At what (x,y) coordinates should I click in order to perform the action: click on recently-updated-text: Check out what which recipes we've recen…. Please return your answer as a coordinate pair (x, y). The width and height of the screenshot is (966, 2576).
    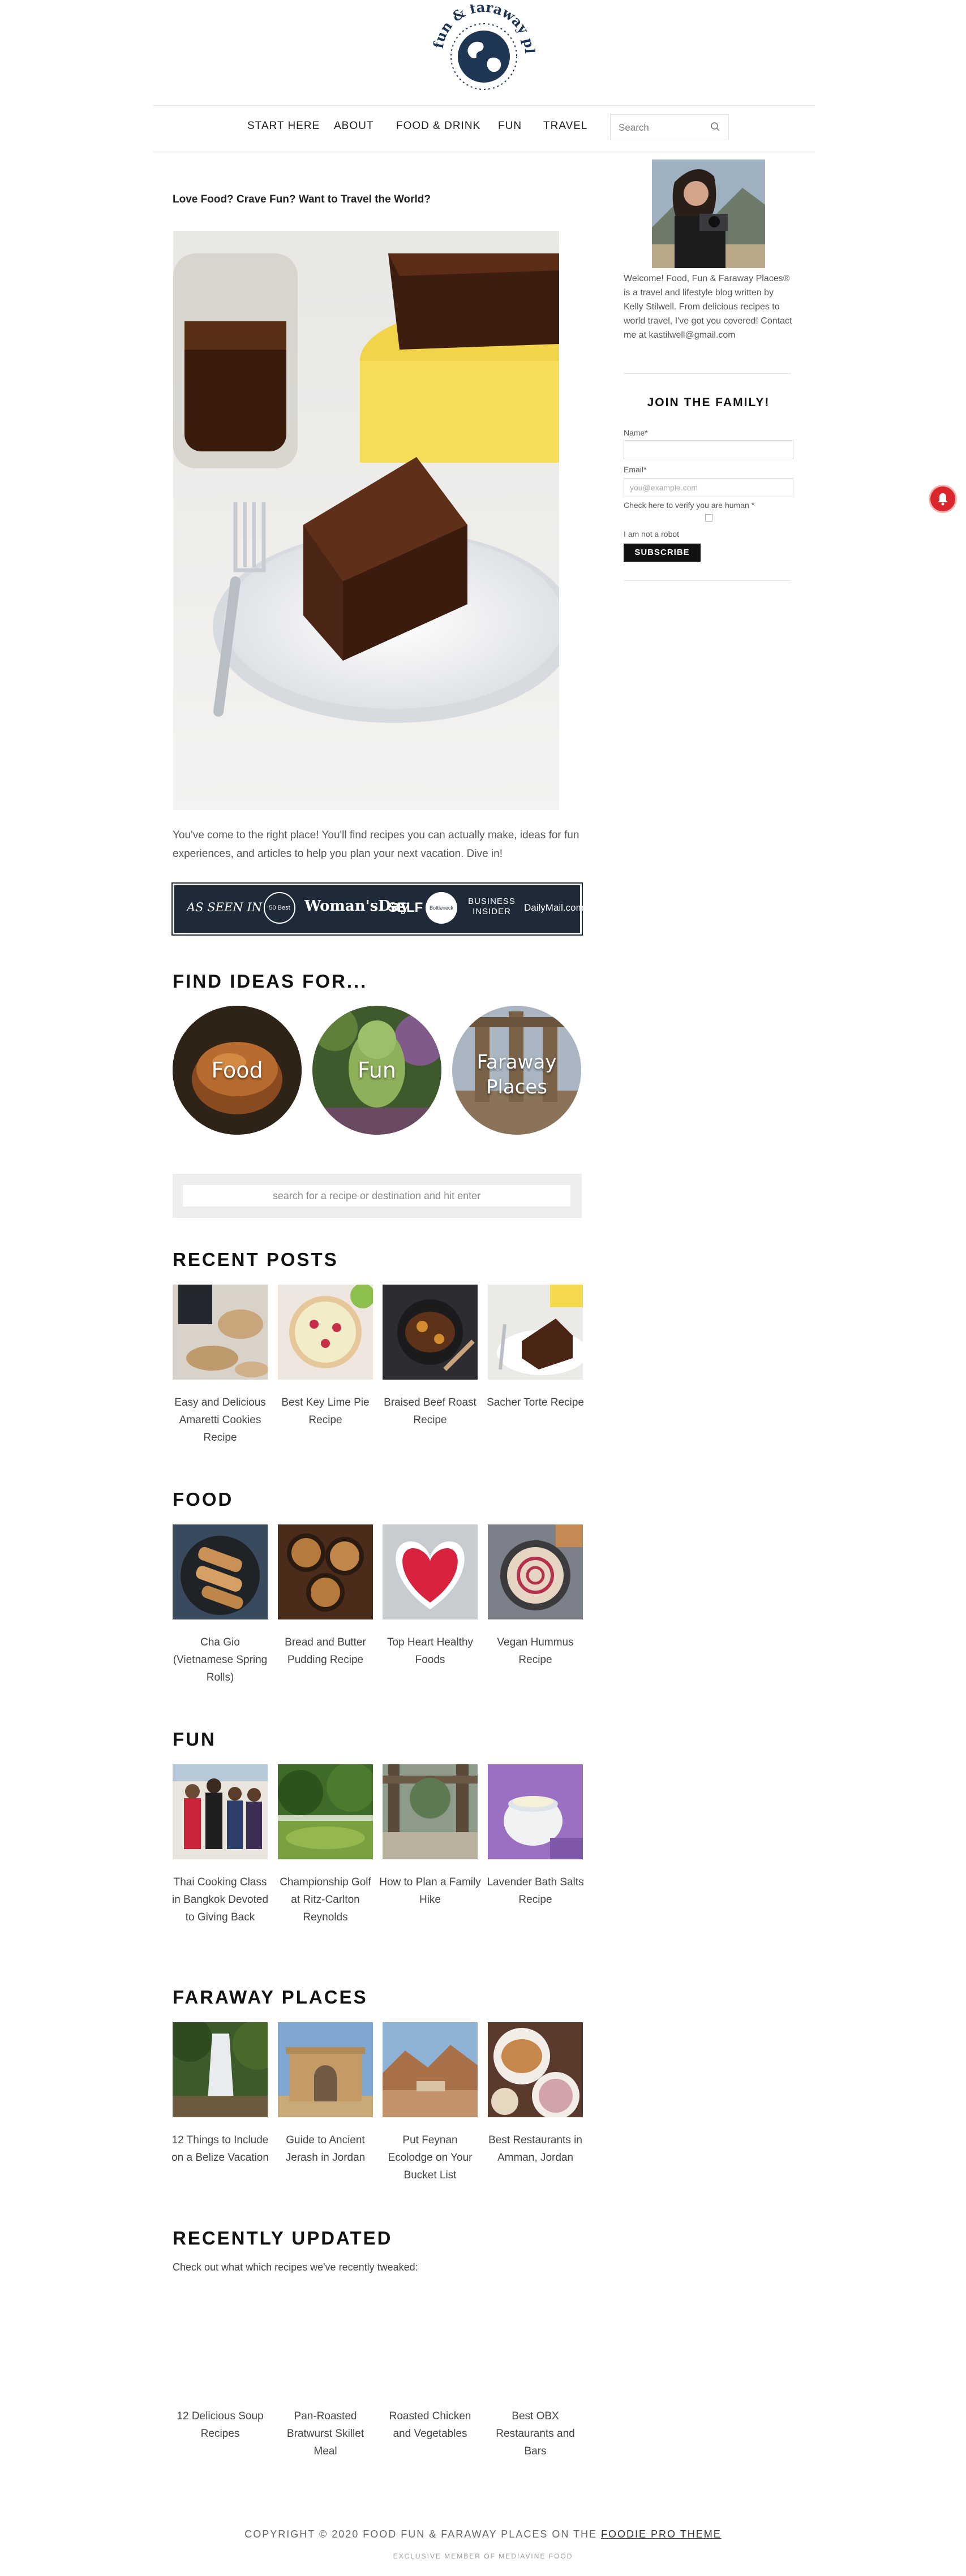
    Looking at the image, I should click on (295, 2267).